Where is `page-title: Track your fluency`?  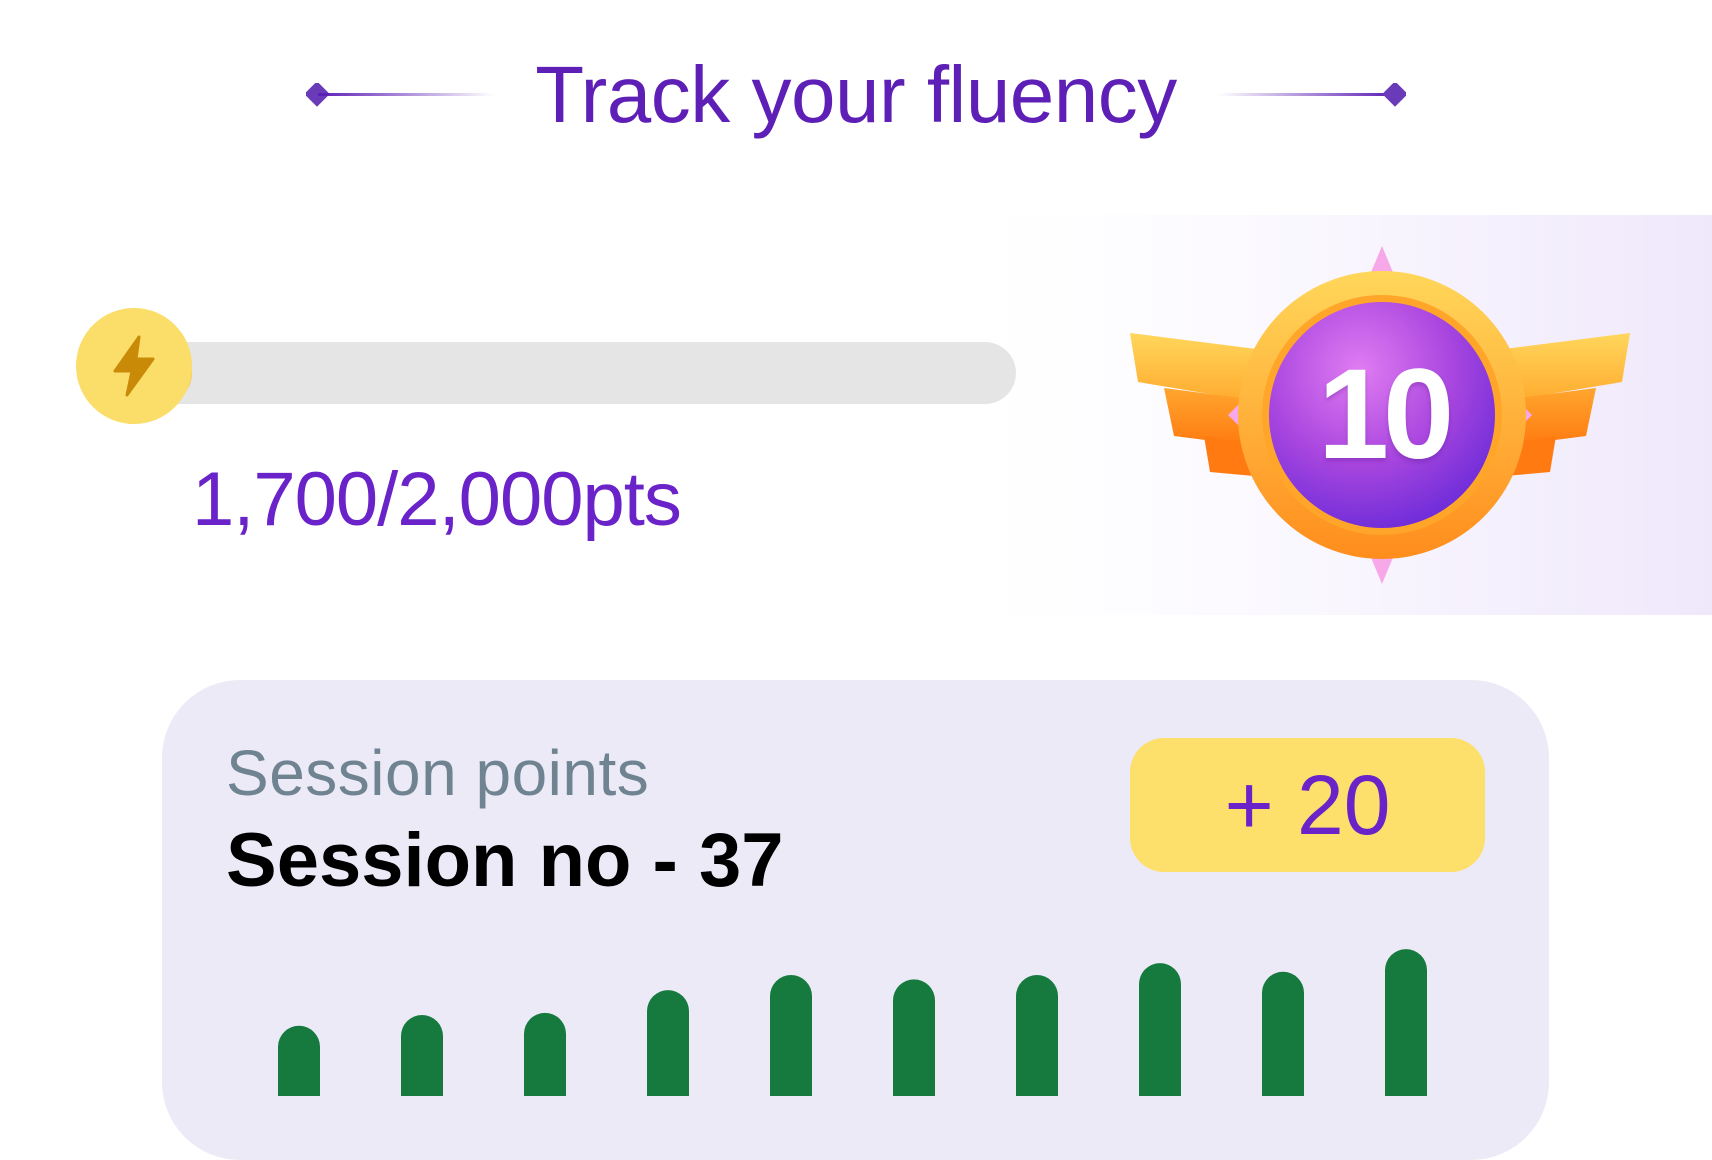
page-title: Track your fluency is located at coordinates (856, 94).